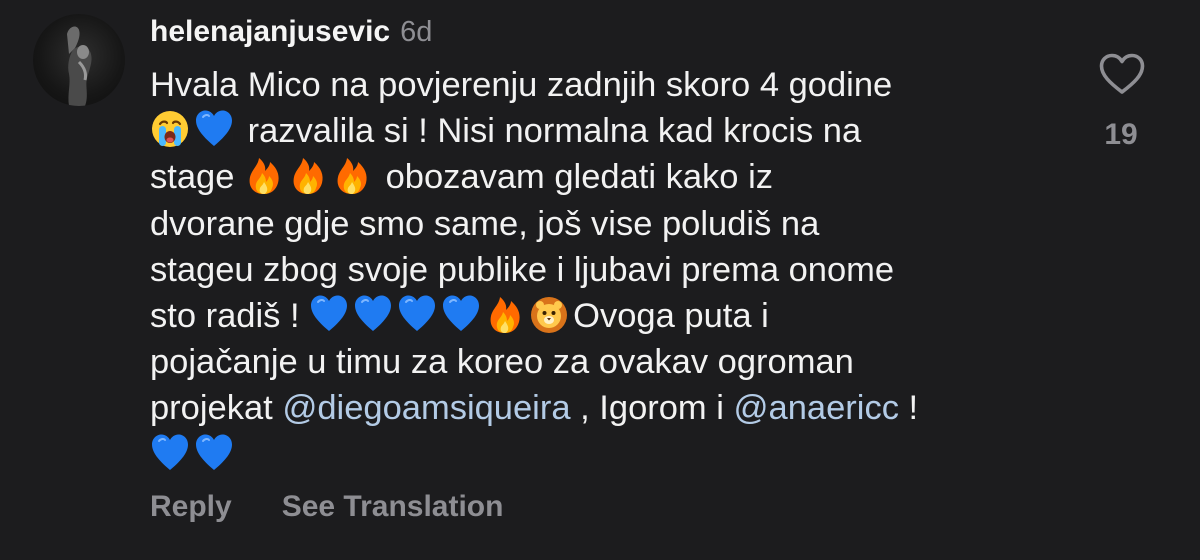 This screenshot has height=560, width=1200. I want to click on avatar, so click(79, 60).